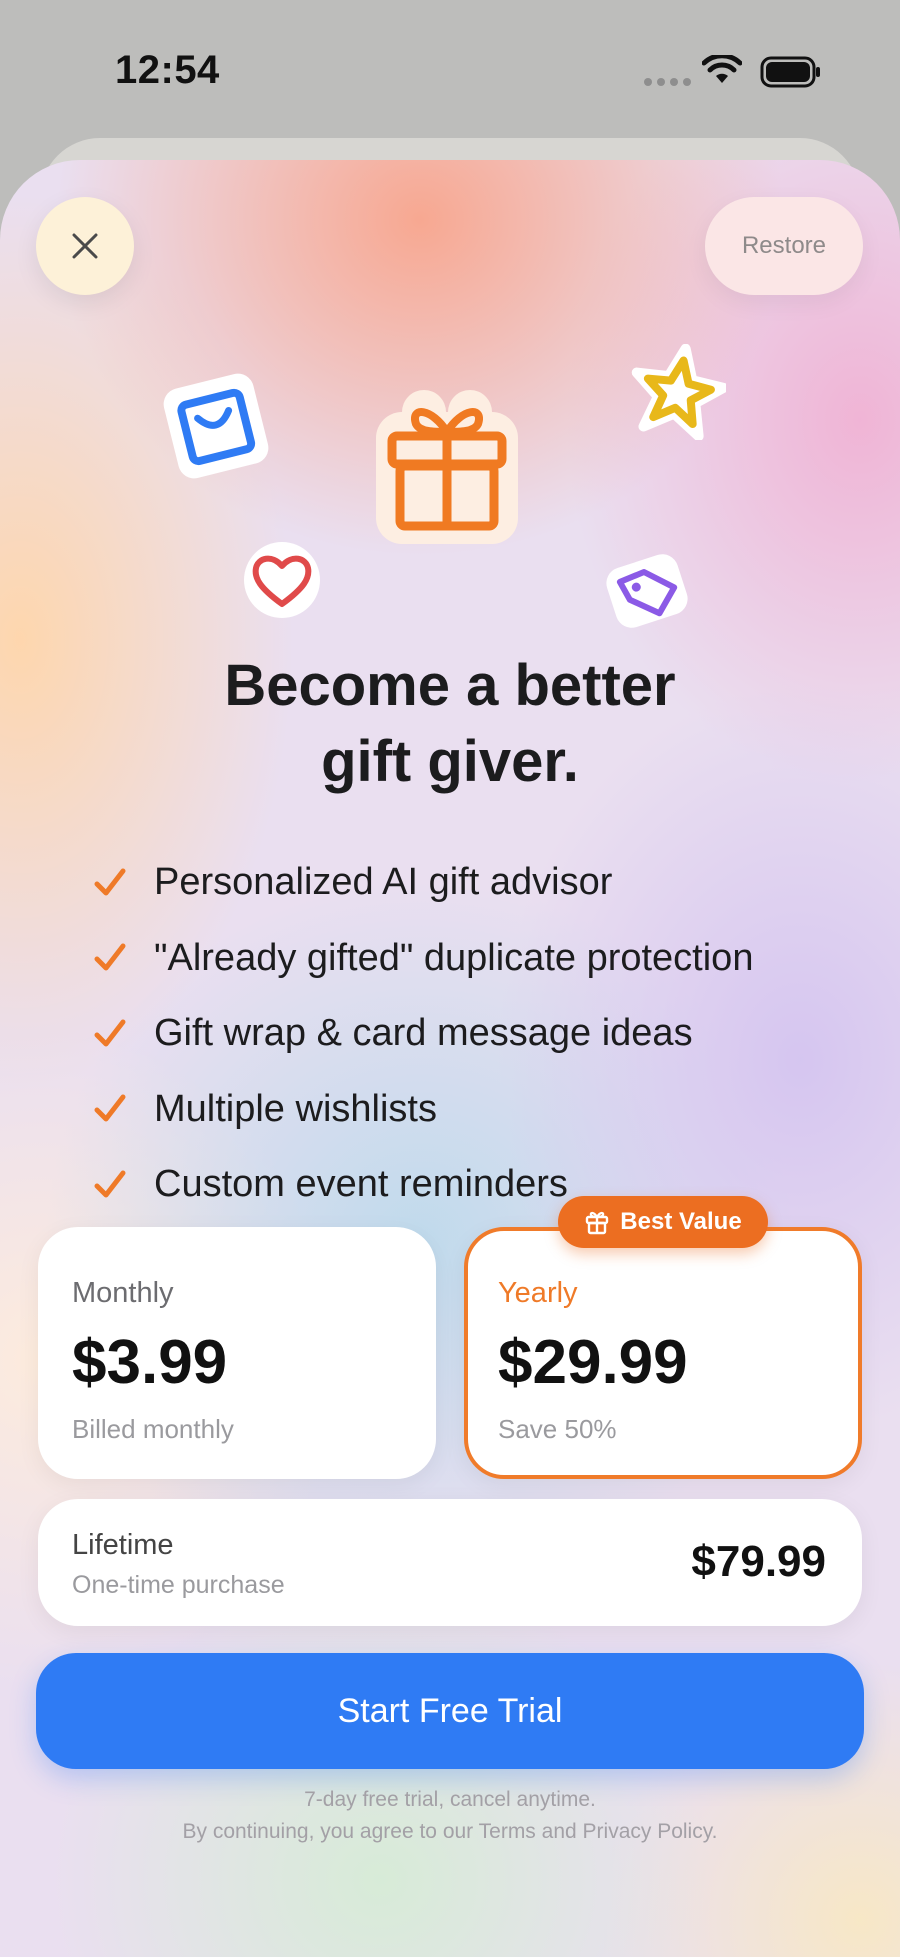  Describe the element at coordinates (282, 580) in the screenshot. I see `heart-icon` at that location.